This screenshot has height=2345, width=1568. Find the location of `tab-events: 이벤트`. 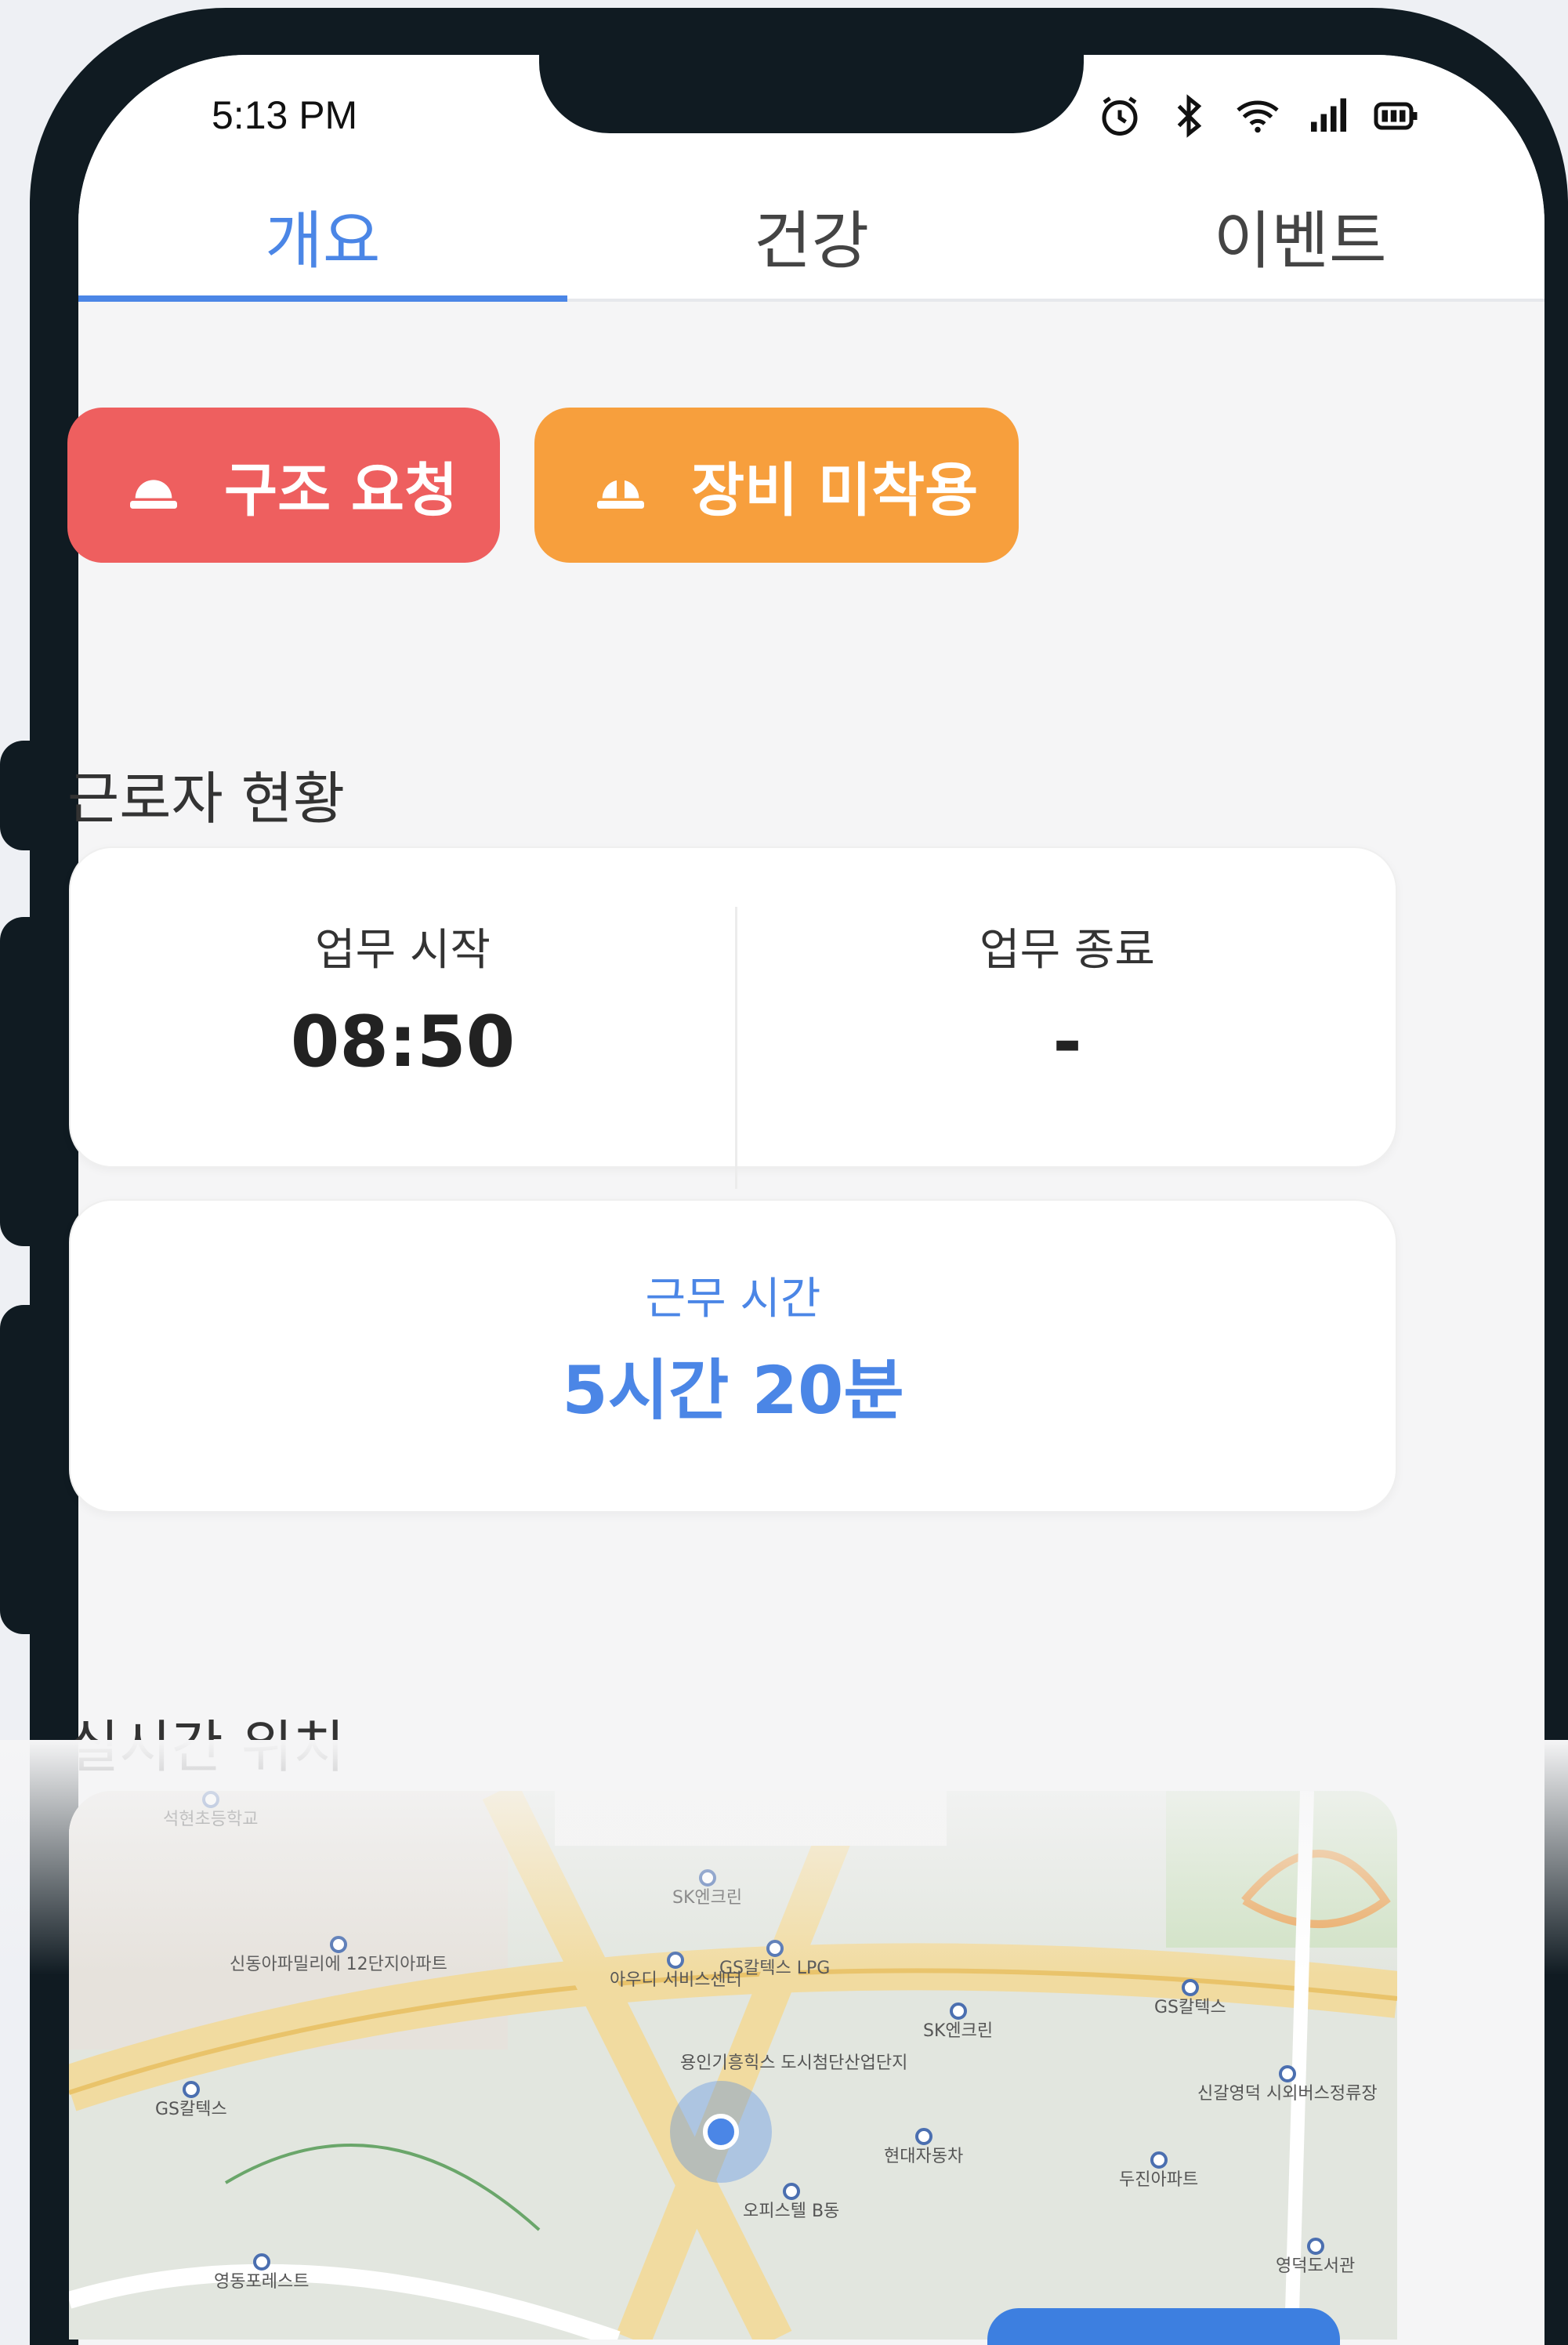

tab-events: 이벤트 is located at coordinates (1300, 235).